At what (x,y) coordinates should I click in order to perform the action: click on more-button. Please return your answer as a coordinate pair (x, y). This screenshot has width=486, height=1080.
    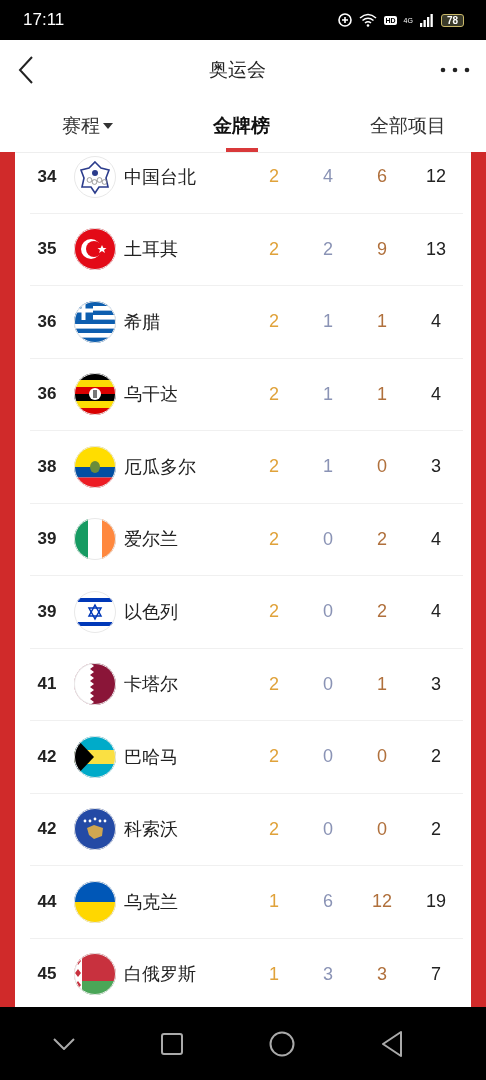
    Looking at the image, I should click on (455, 70).